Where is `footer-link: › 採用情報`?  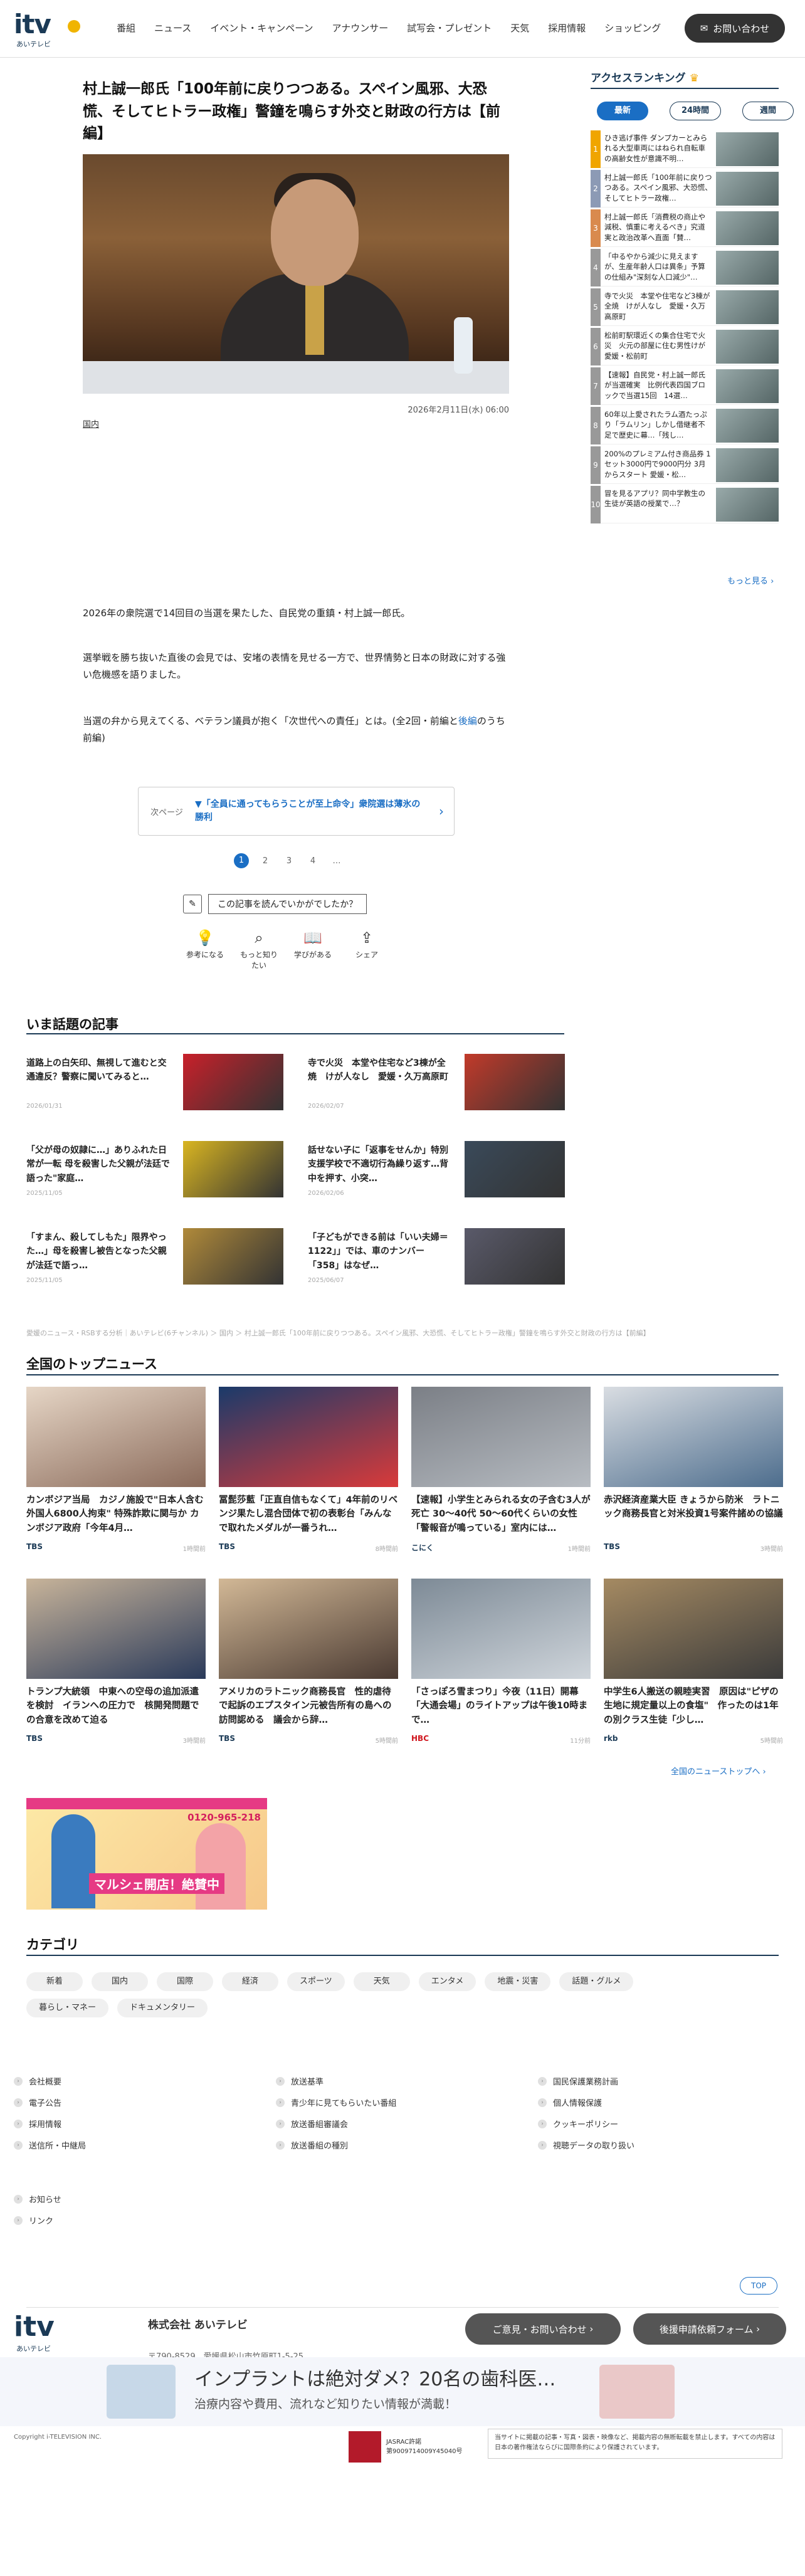
footer-link: › 採用情報 is located at coordinates (37, 2124).